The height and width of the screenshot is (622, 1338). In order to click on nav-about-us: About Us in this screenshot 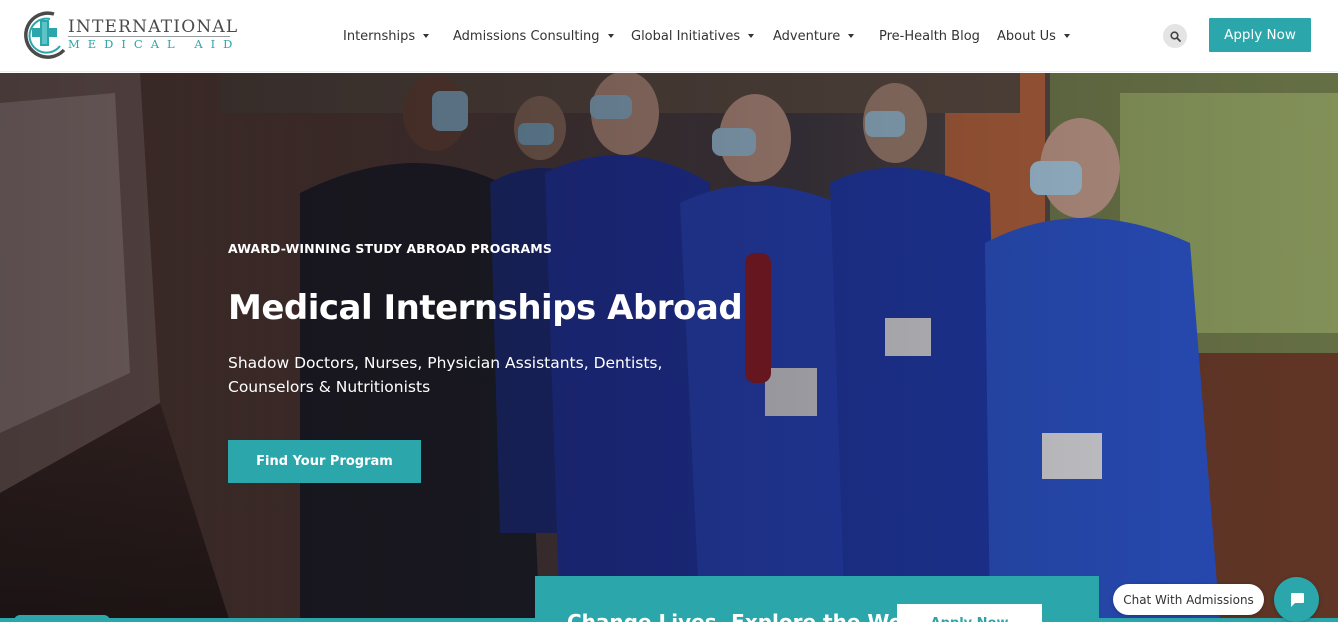, I will do `click(1033, 36)`.